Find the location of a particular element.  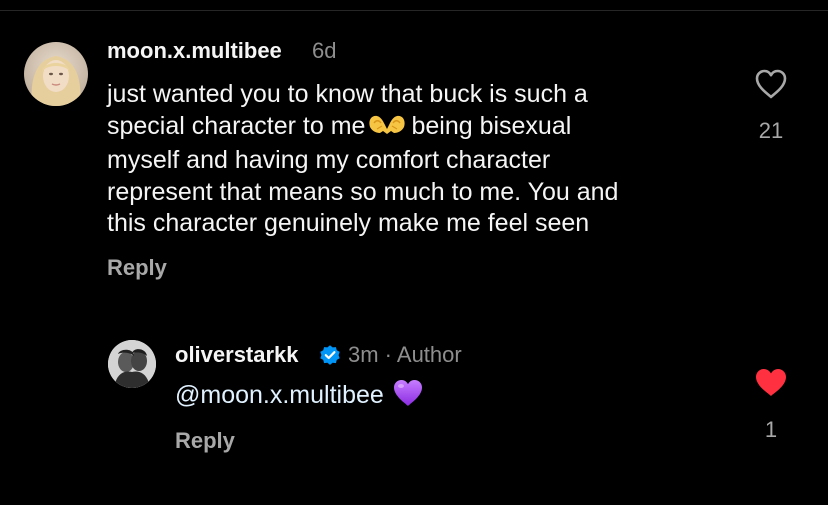

mention-link: @moon.x.multibee is located at coordinates (279, 395).